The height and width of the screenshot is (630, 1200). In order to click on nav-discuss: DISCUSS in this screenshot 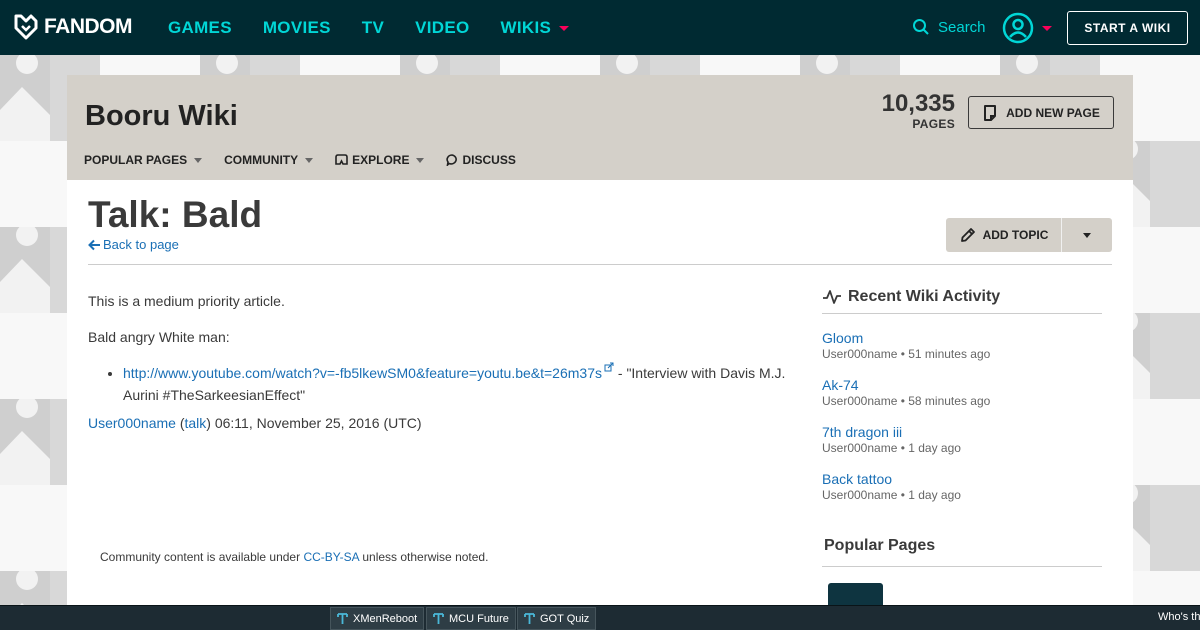, I will do `click(481, 160)`.